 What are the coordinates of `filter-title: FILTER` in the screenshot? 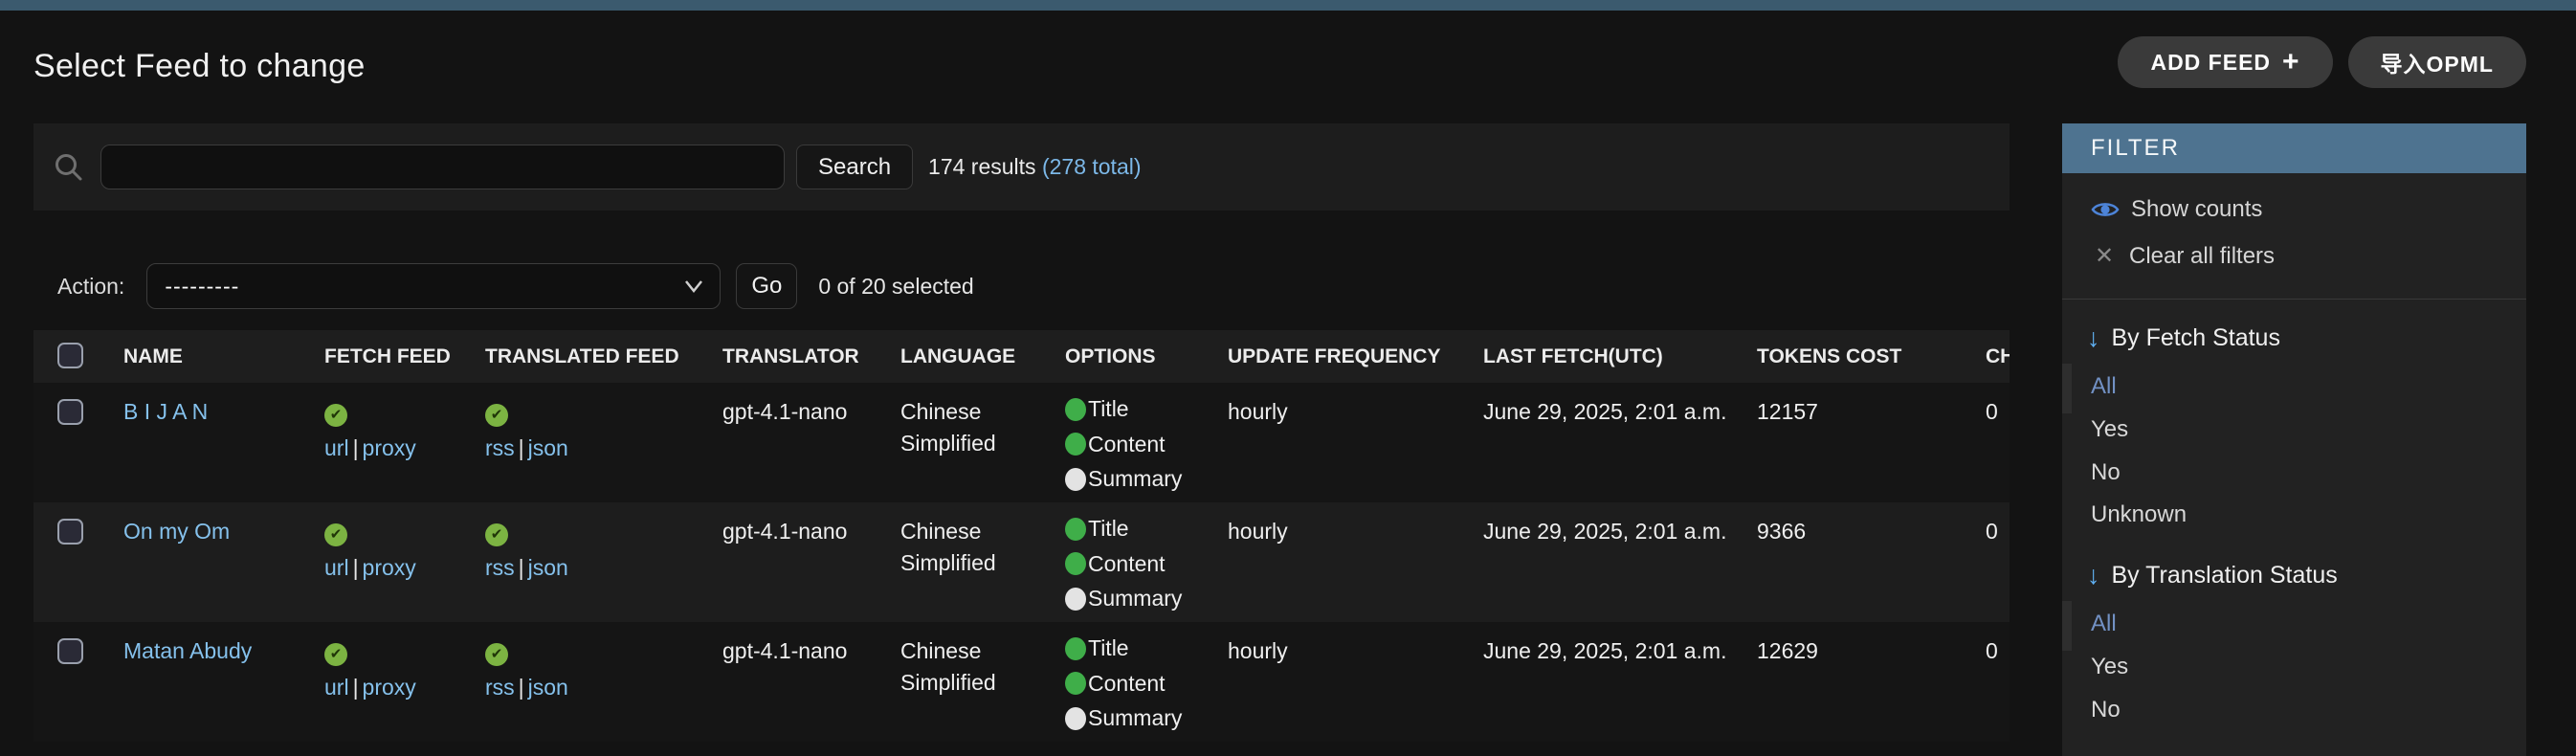 It's located at (2294, 148).